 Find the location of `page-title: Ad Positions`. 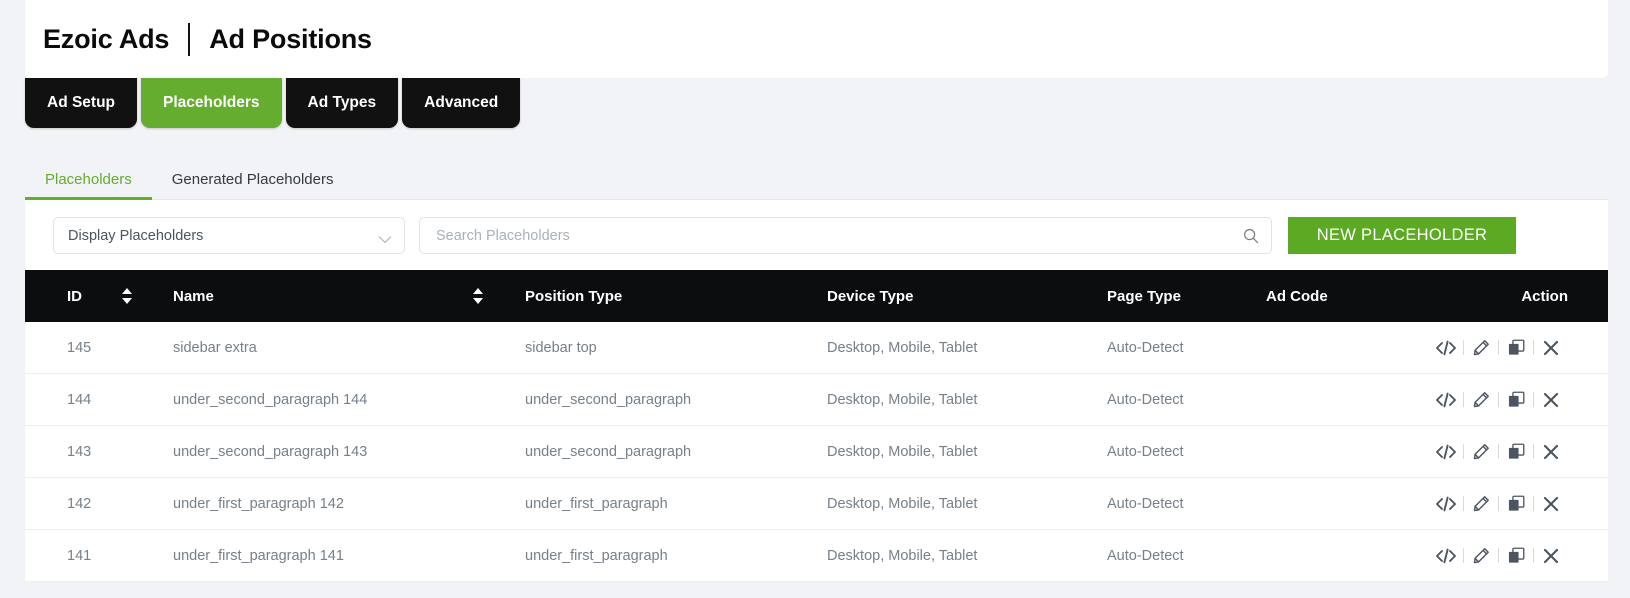

page-title: Ad Positions is located at coordinates (290, 38).